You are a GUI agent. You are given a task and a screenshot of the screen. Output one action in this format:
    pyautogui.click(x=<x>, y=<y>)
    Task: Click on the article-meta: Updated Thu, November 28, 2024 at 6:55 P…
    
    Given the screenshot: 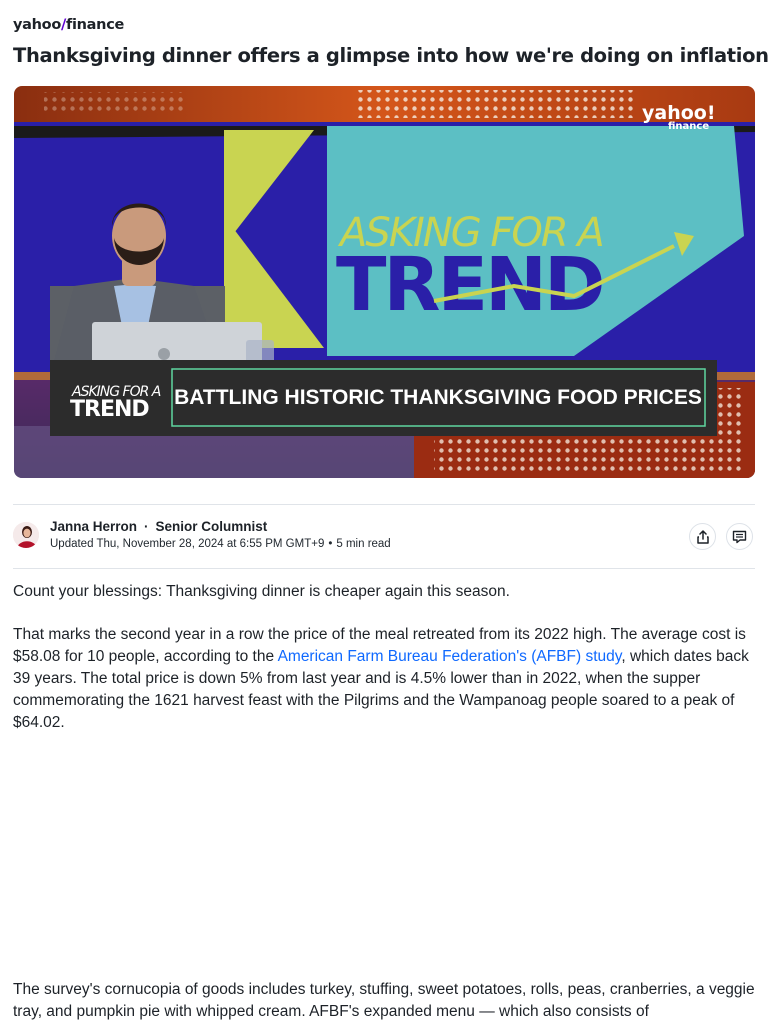 What is the action you would take?
    pyautogui.click(x=220, y=544)
    